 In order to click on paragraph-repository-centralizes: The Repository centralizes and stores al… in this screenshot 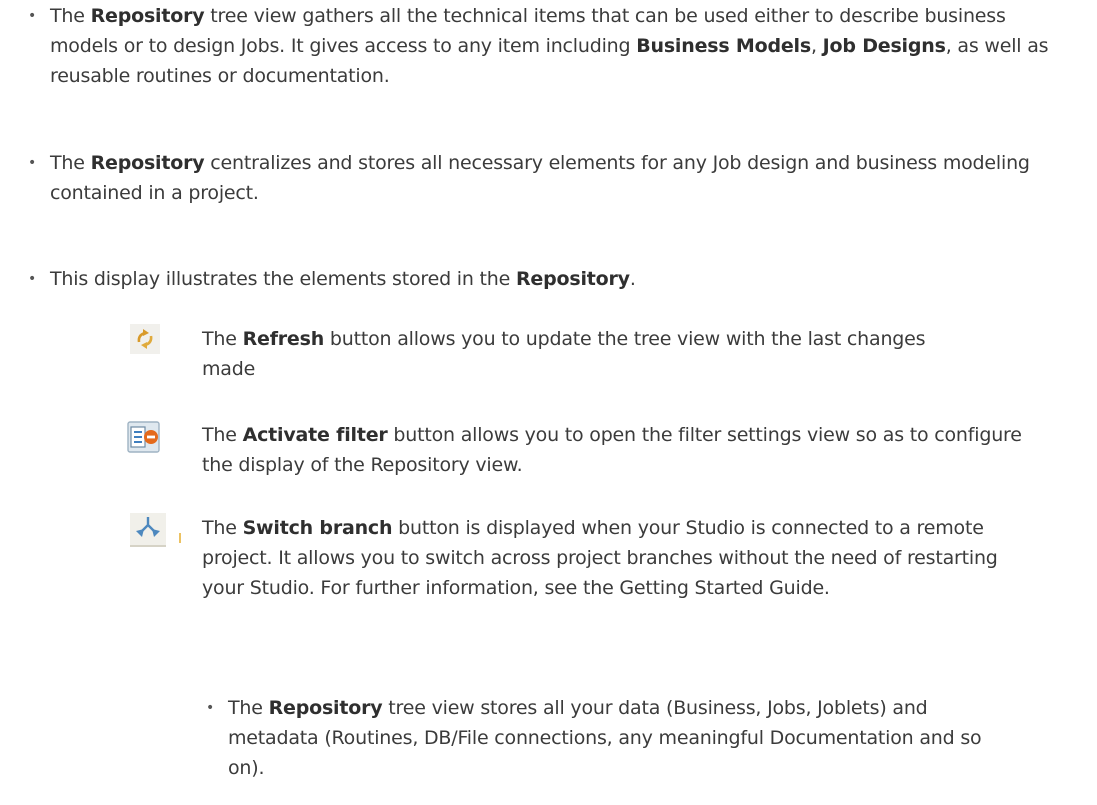, I will do `click(560, 178)`.